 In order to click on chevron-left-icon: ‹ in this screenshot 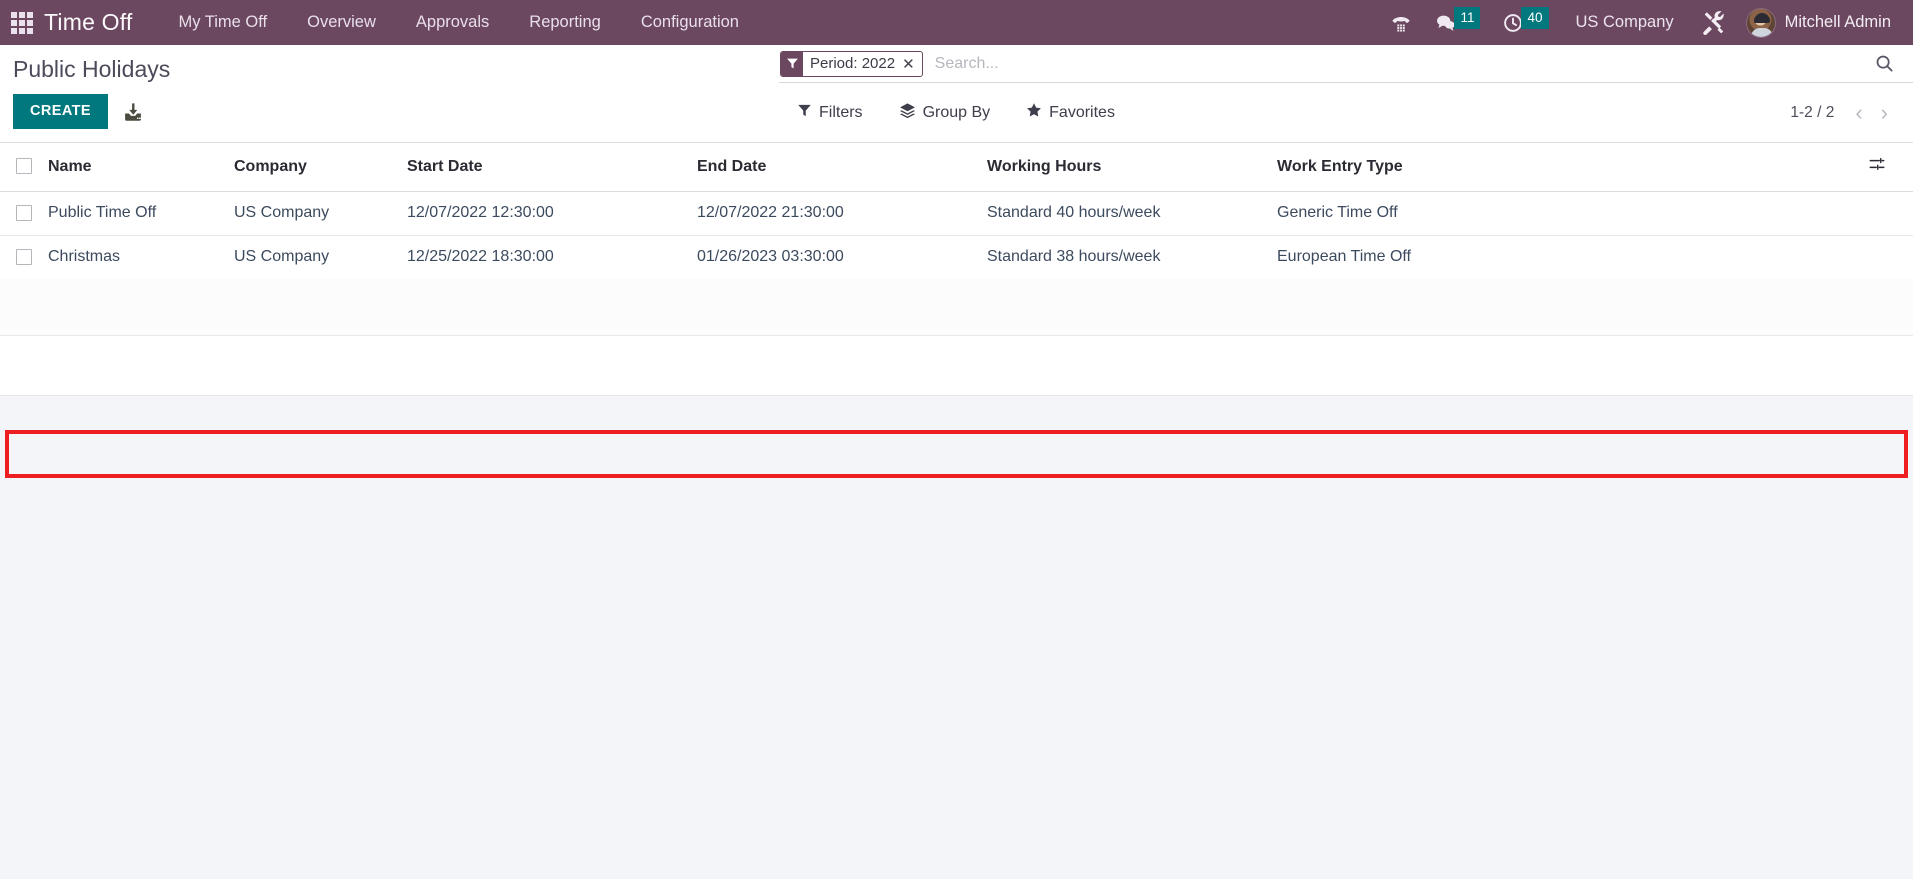, I will do `click(1858, 112)`.